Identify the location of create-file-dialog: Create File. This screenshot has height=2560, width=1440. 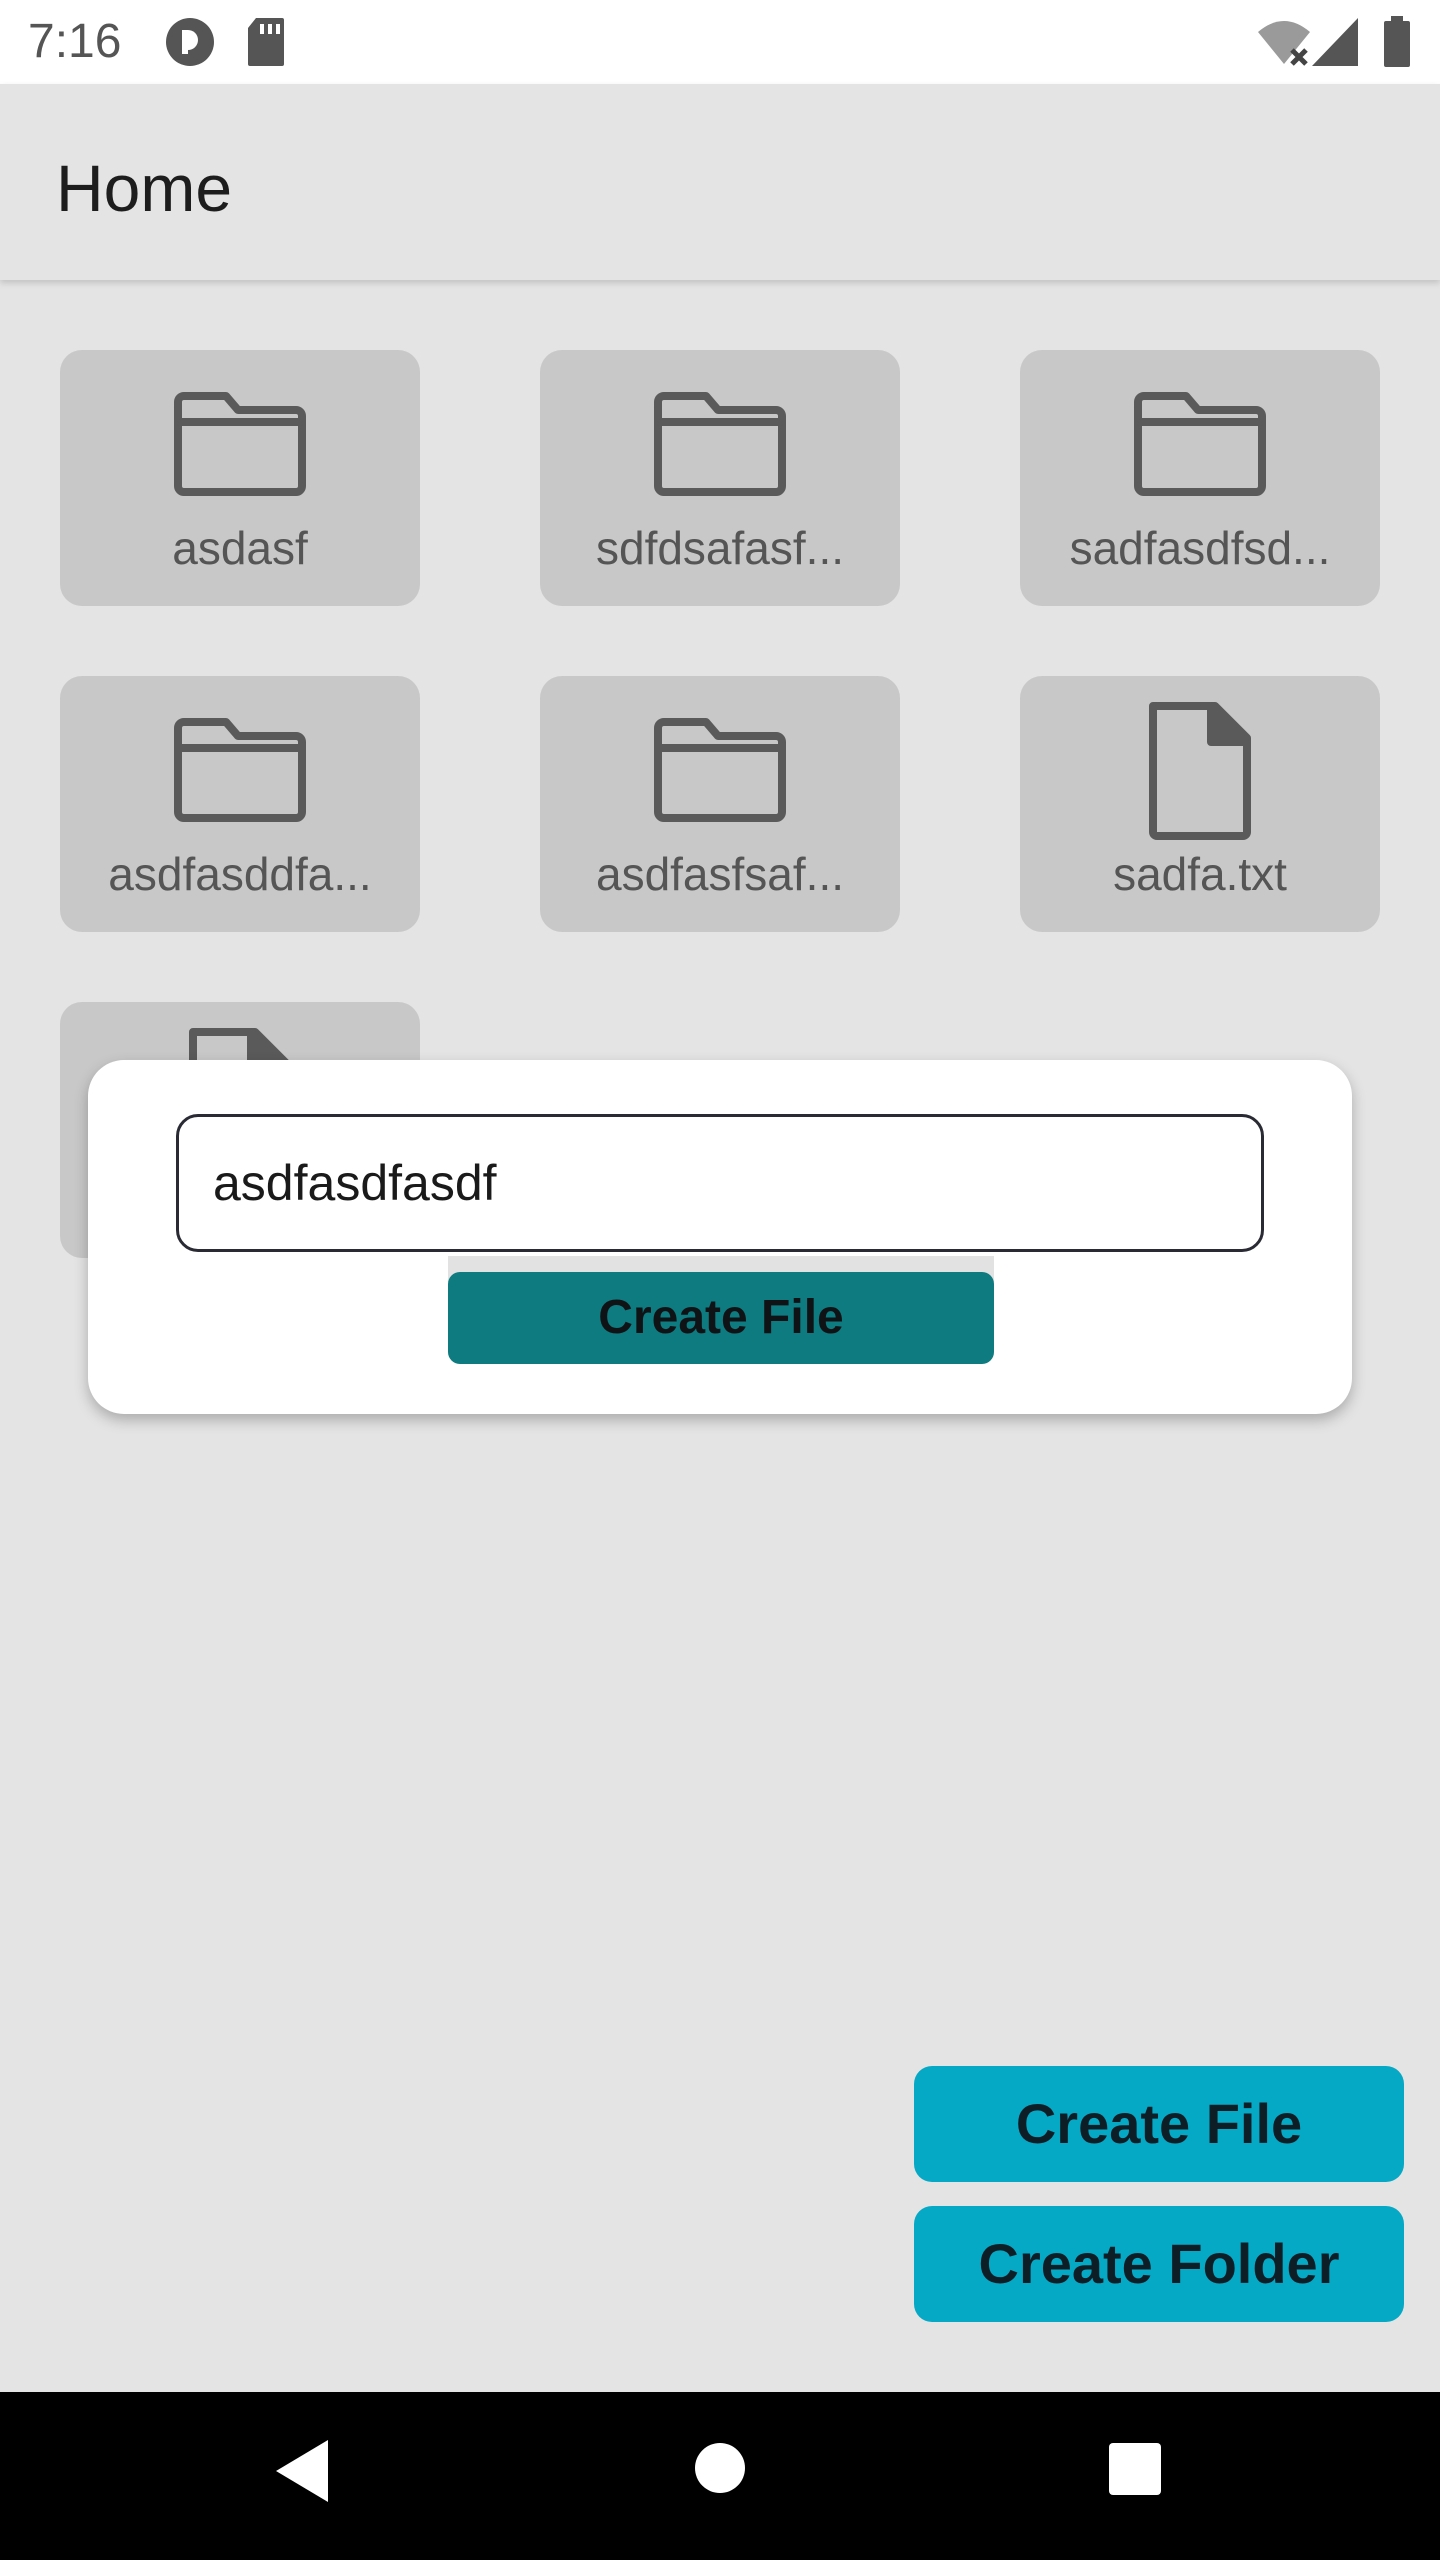
(720, 1237).